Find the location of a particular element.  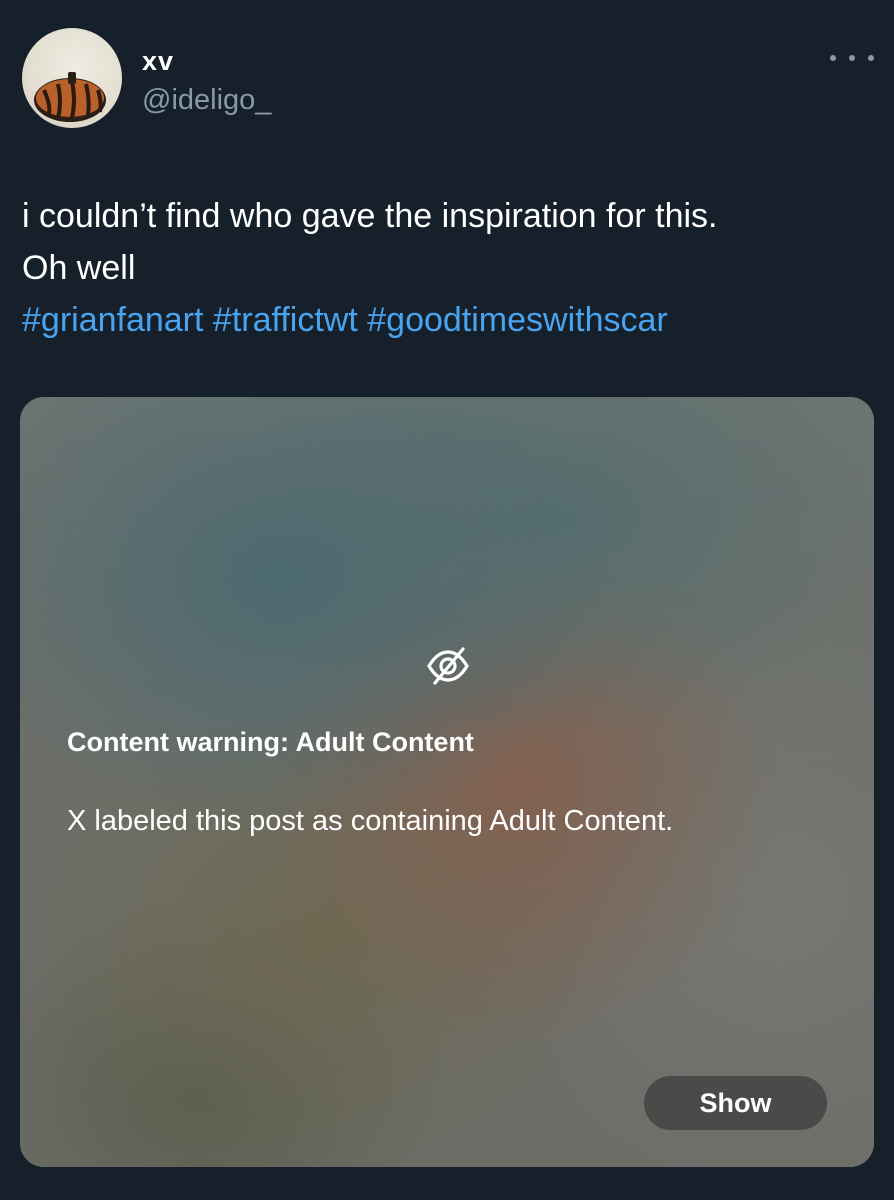

more-options-button is located at coordinates (852, 58).